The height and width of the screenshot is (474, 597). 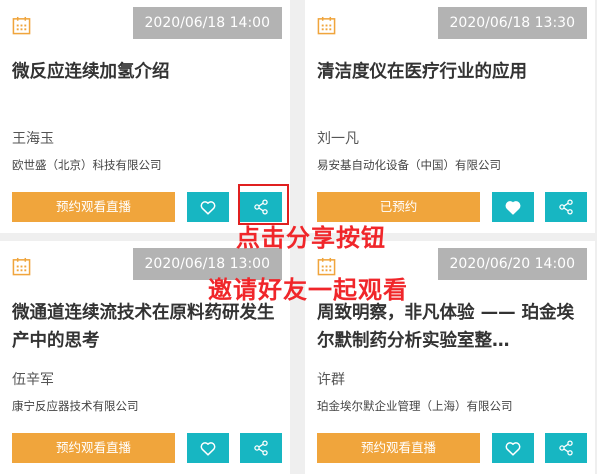 I want to click on annotation-line-1: 点击分享按钮, so click(x=311, y=238).